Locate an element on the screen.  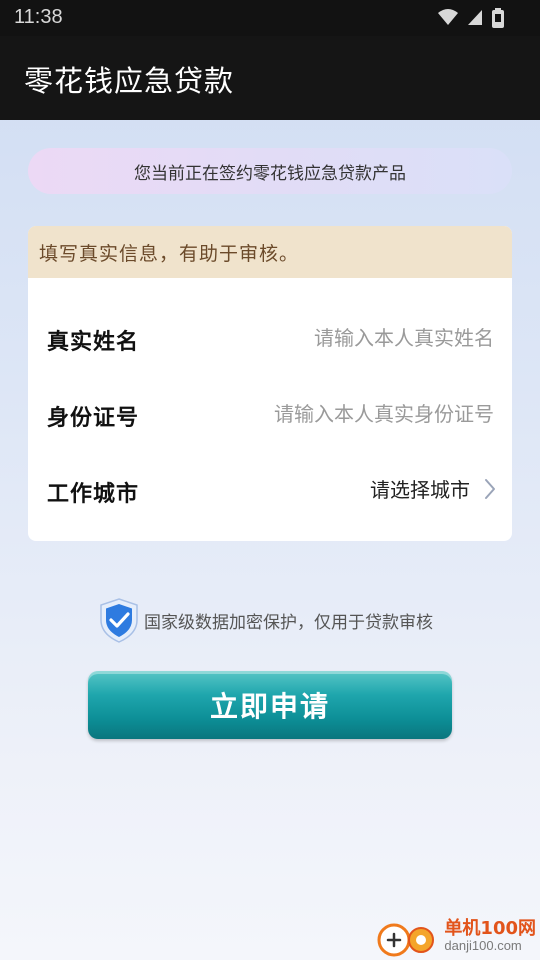
product-banner: 您当前正在签约零花钱应急贷款产品 is located at coordinates (270, 171).